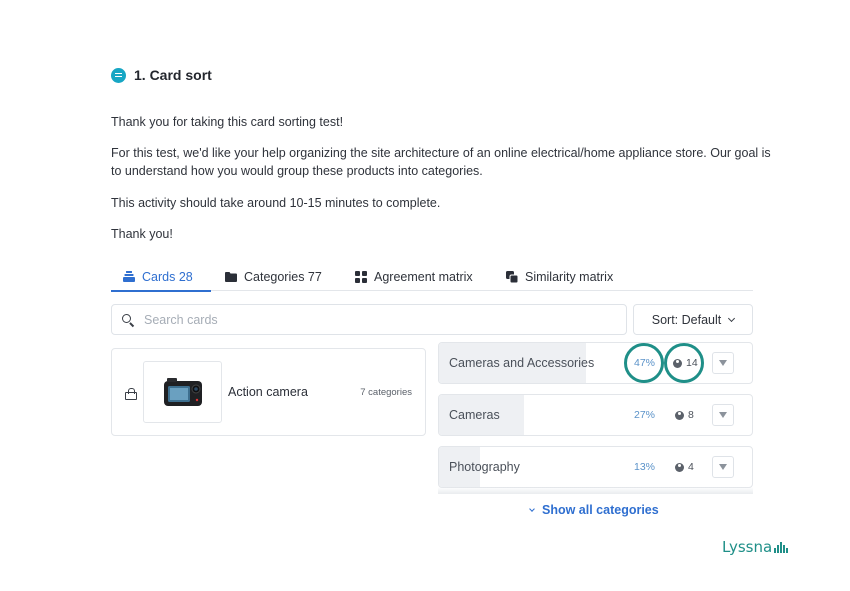 The image size is (850, 591). What do you see at coordinates (684, 363) in the screenshot?
I see `users-highlight-circle` at bounding box center [684, 363].